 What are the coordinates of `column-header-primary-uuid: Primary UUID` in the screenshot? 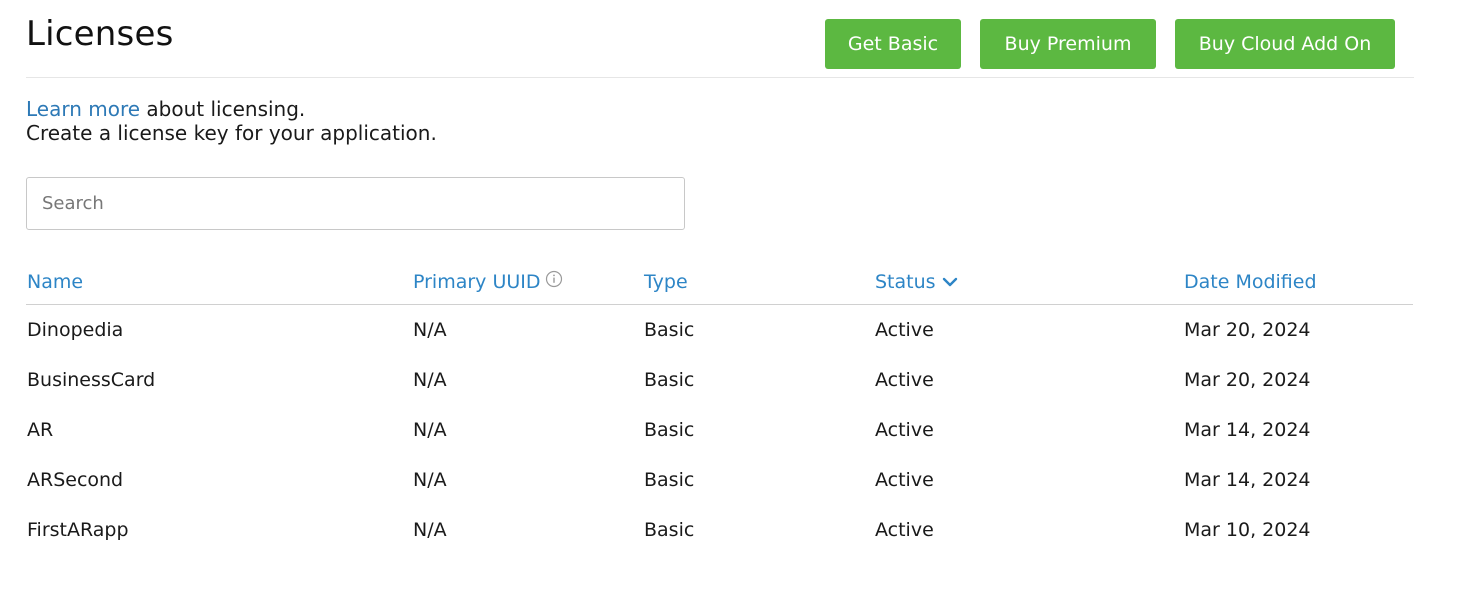 It's located at (488, 281).